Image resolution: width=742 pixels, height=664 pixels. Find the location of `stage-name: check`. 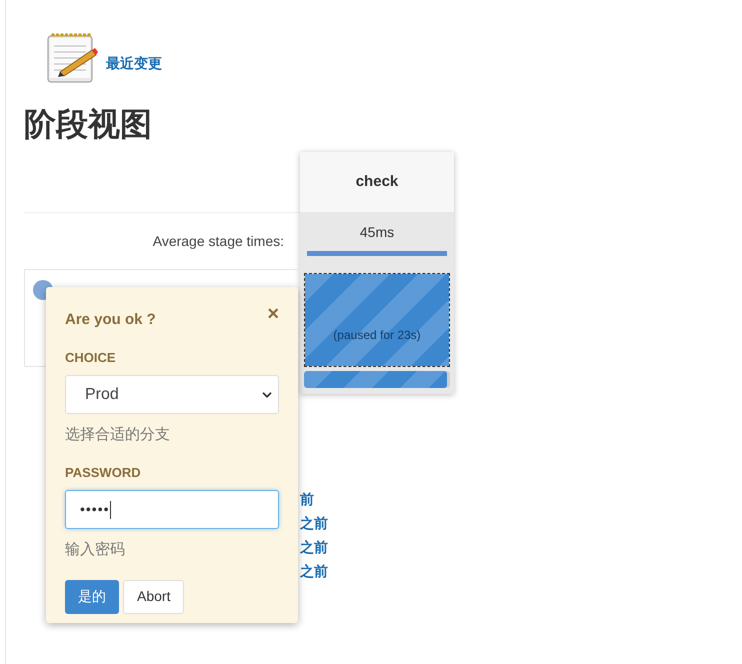

stage-name: check is located at coordinates (377, 182).